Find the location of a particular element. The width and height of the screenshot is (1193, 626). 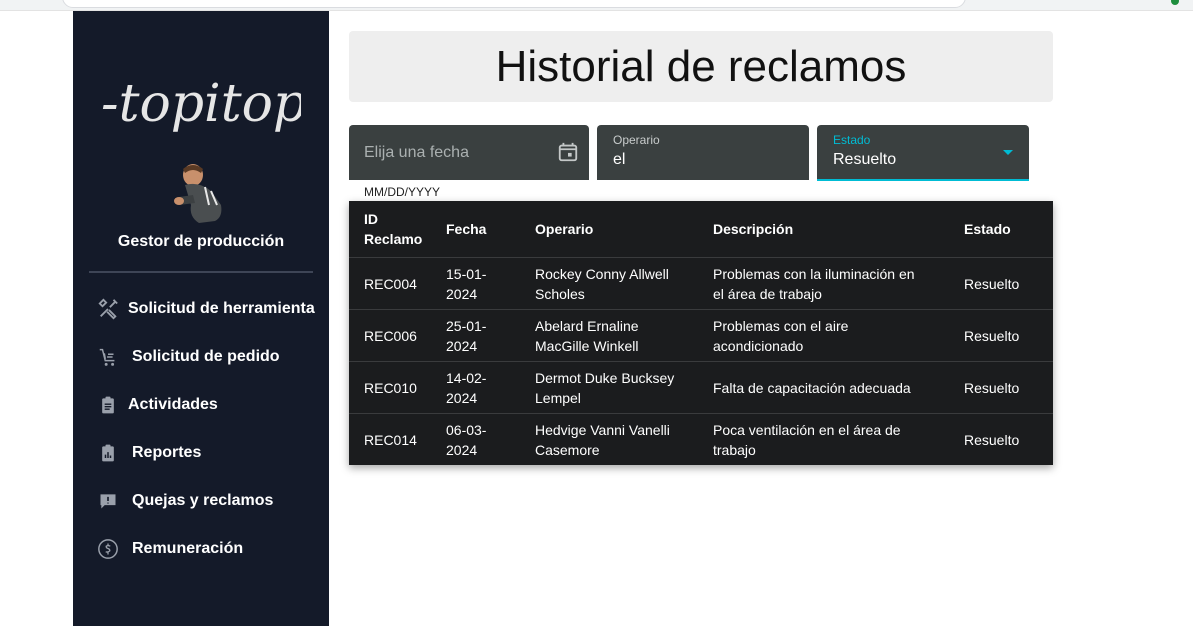

cell-descripcion: Falta de capacitación adecuada is located at coordinates (838, 387).